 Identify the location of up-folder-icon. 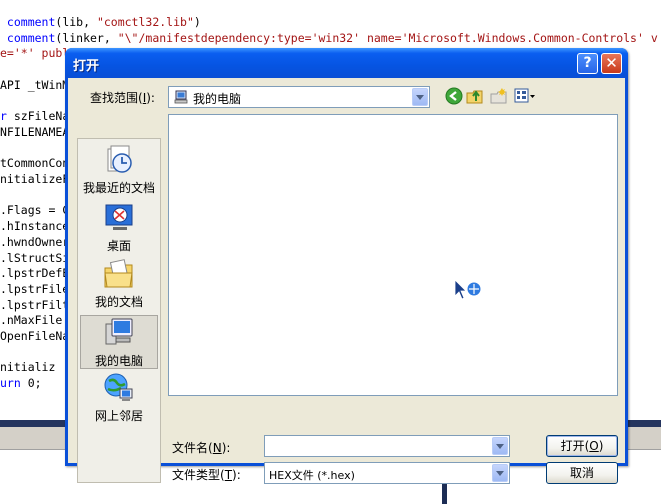
(475, 96).